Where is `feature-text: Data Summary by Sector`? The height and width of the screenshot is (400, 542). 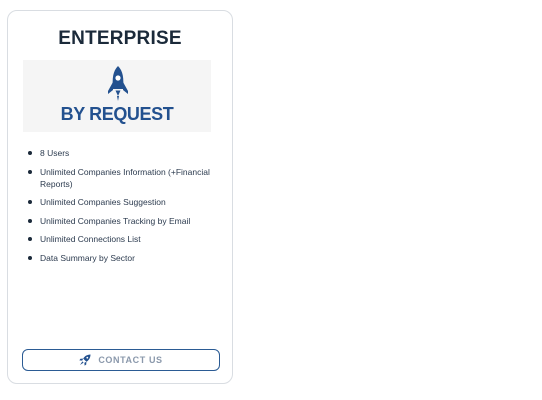
feature-text: Data Summary by Sector is located at coordinates (87, 257).